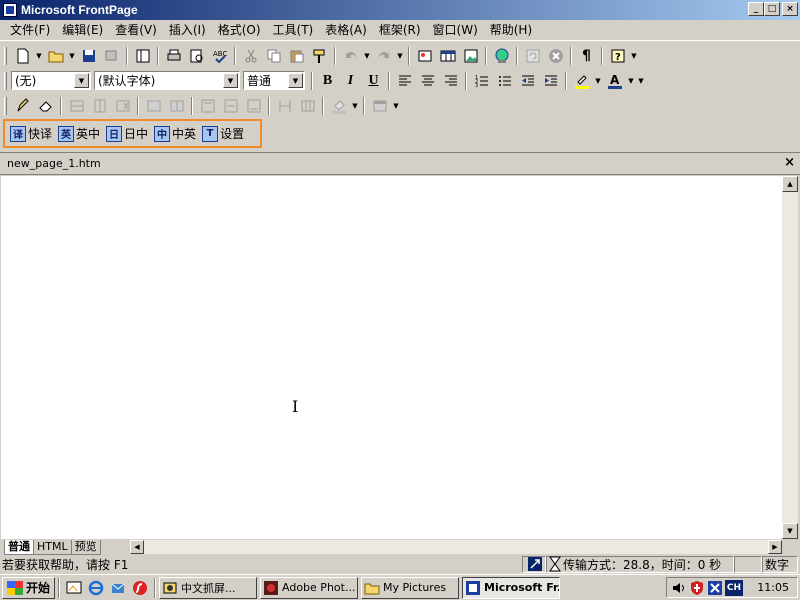 The image size is (800, 600). Describe the element at coordinates (296, 56) in the screenshot. I see `paste-button` at that location.